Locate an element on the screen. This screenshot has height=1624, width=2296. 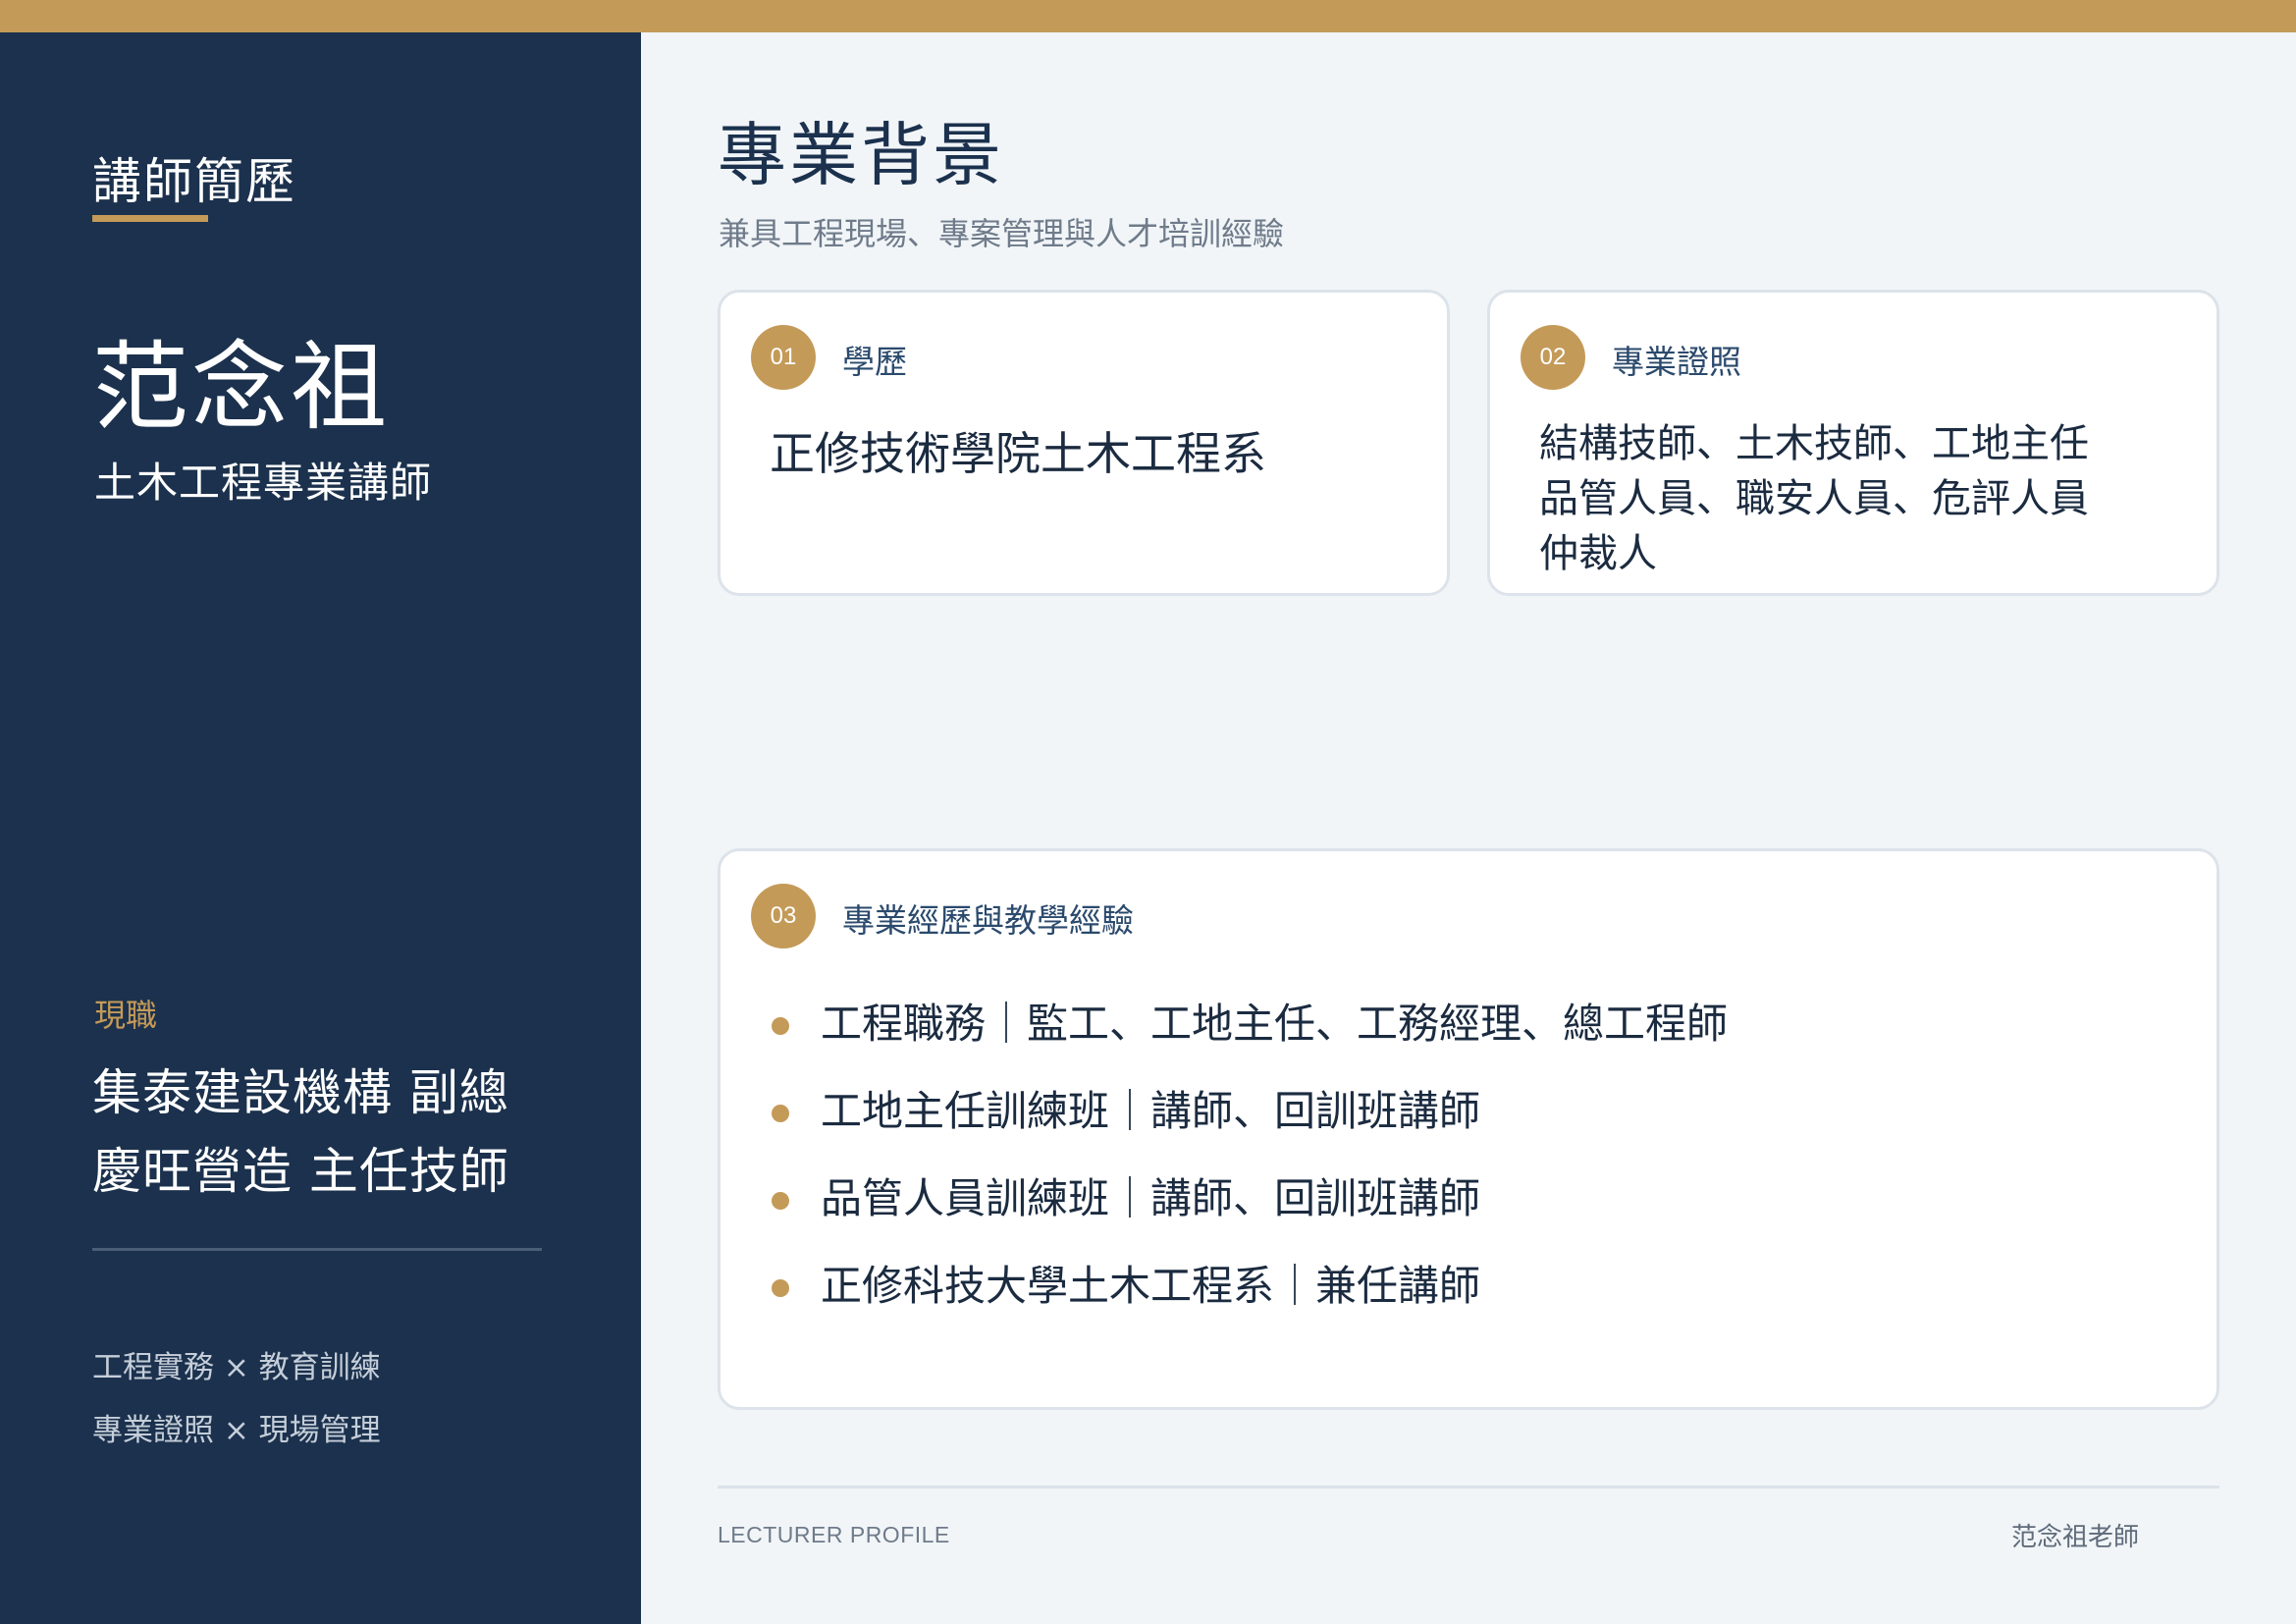
list-item: 工地主任訓練班｜講師、回訓班講師 is located at coordinates (1250, 1127).